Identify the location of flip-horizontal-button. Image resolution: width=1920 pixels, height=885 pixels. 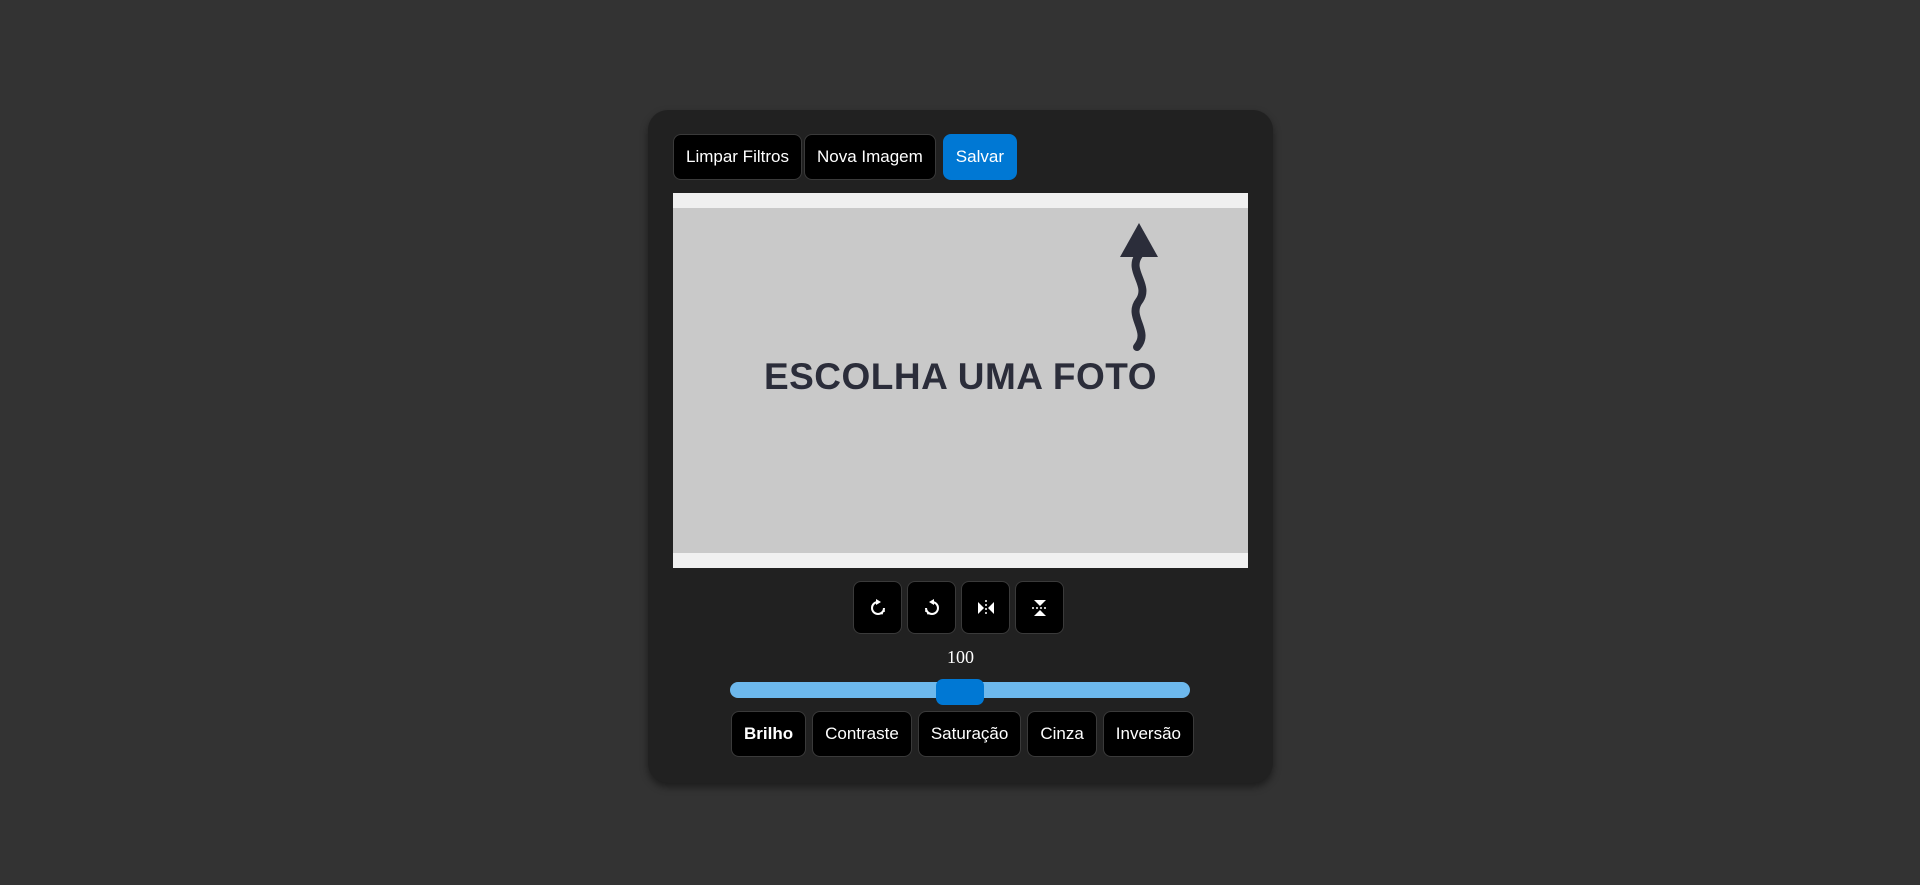
(985, 607).